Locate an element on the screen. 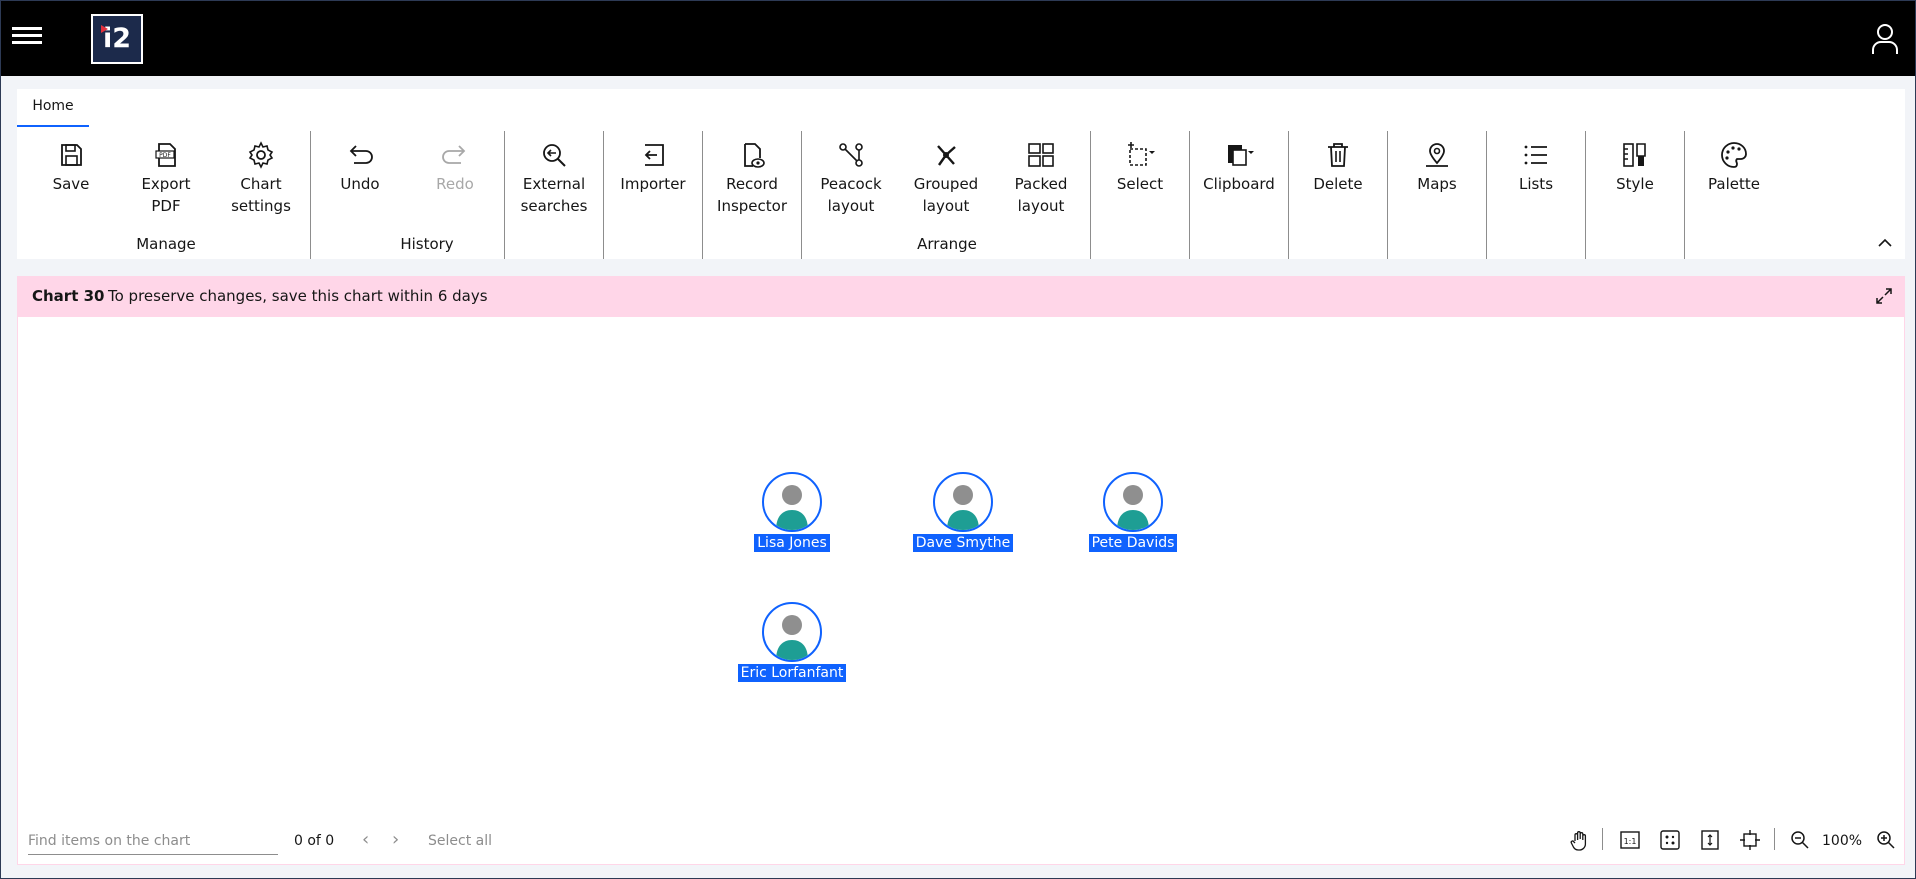 This screenshot has height=879, width=1916. previous-result-icon: ‹ is located at coordinates (371, 841).